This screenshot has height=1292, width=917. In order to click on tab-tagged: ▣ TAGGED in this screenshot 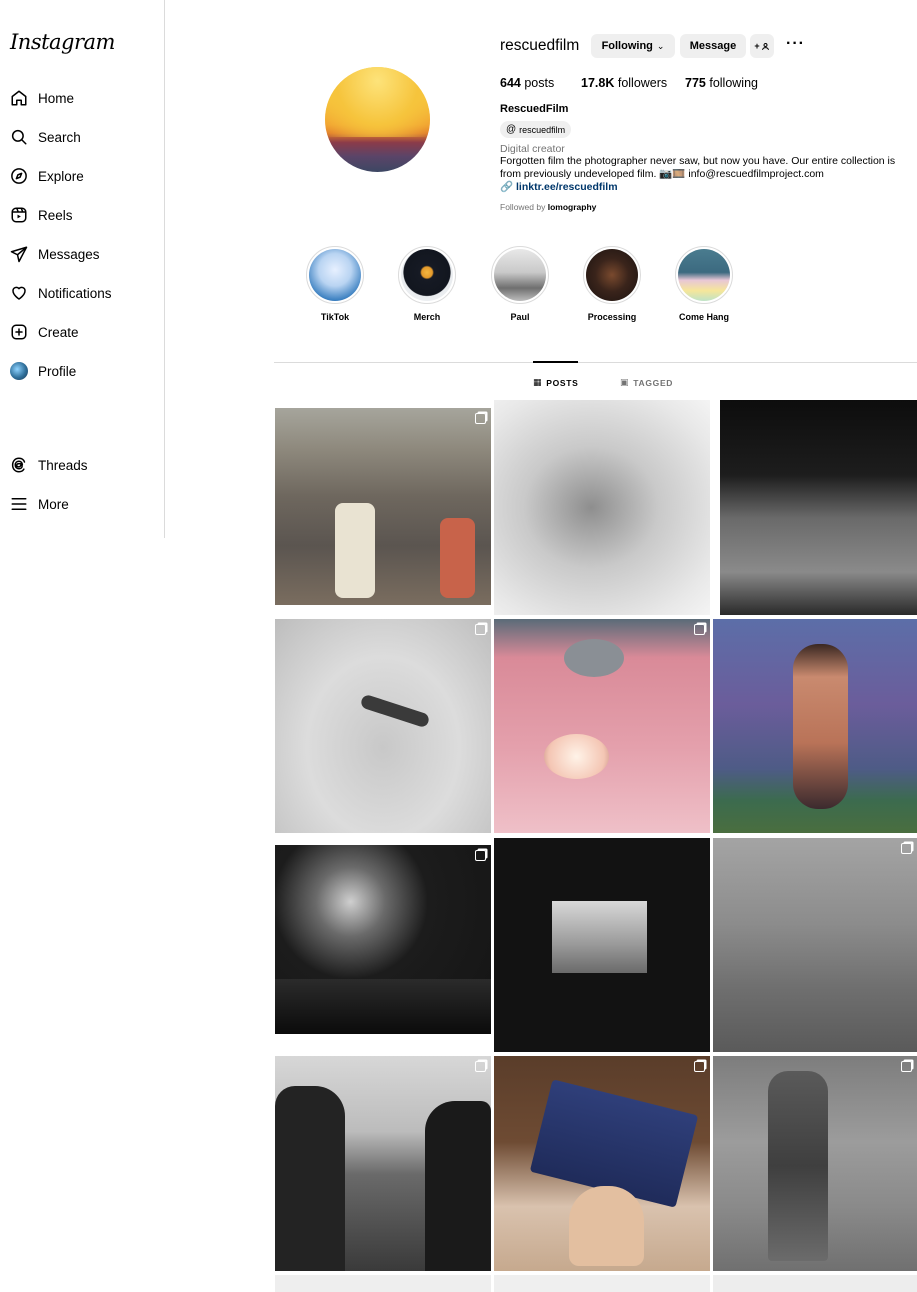, I will do `click(646, 382)`.